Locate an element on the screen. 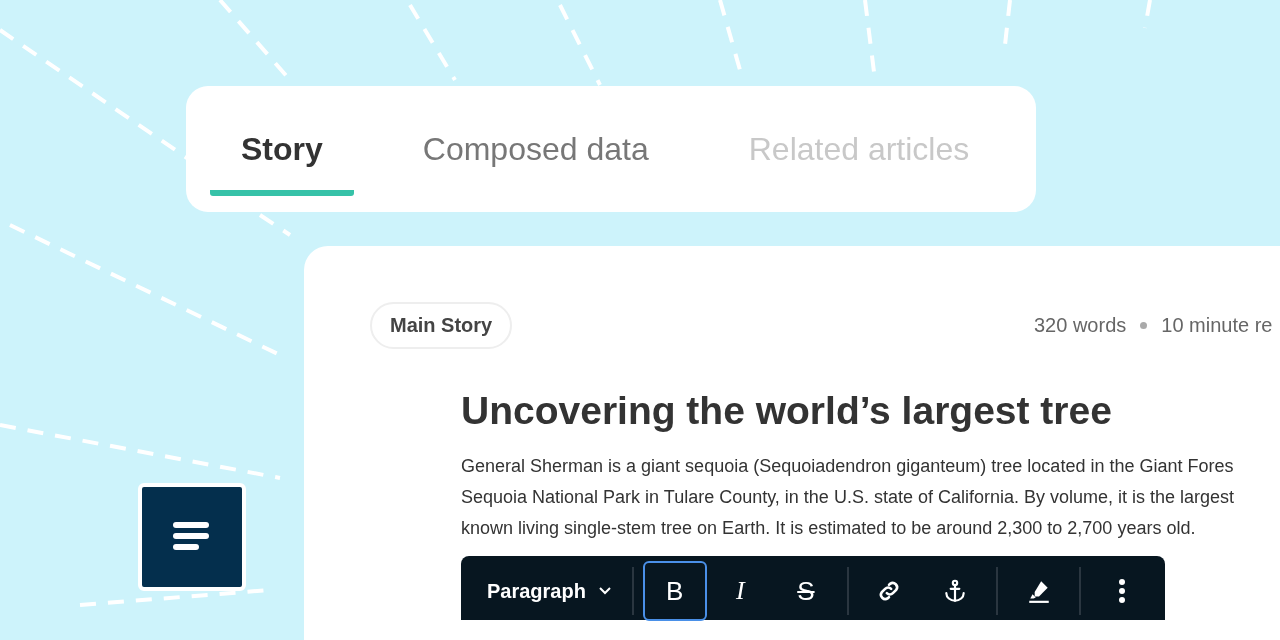  word-count: 320 words is located at coordinates (1080, 325).